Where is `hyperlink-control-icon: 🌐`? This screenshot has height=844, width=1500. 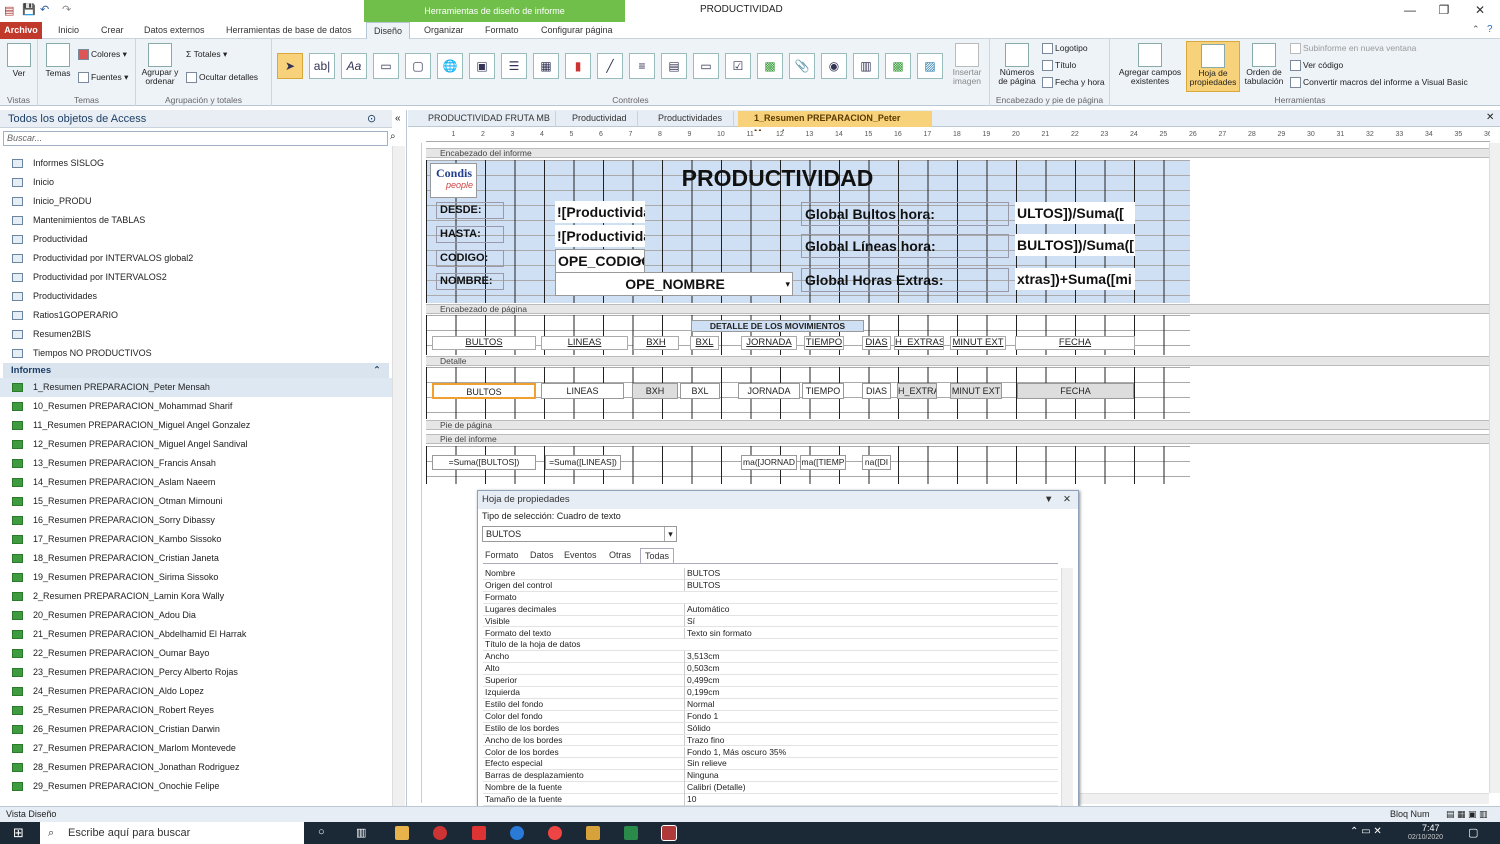 hyperlink-control-icon: 🌐 is located at coordinates (450, 66).